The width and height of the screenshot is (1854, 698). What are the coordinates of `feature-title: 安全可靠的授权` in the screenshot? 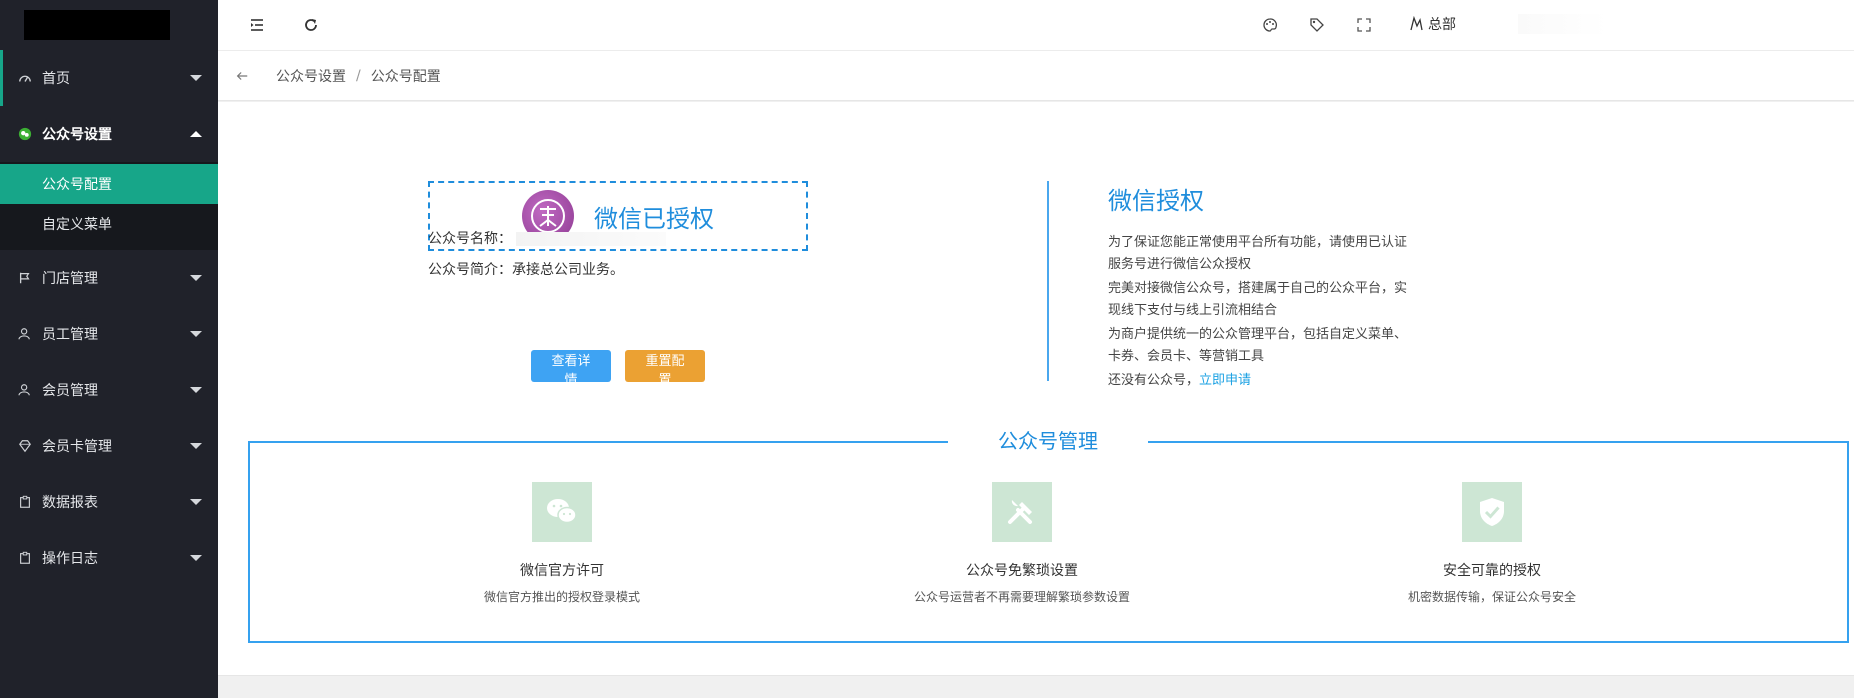 It's located at (1492, 571).